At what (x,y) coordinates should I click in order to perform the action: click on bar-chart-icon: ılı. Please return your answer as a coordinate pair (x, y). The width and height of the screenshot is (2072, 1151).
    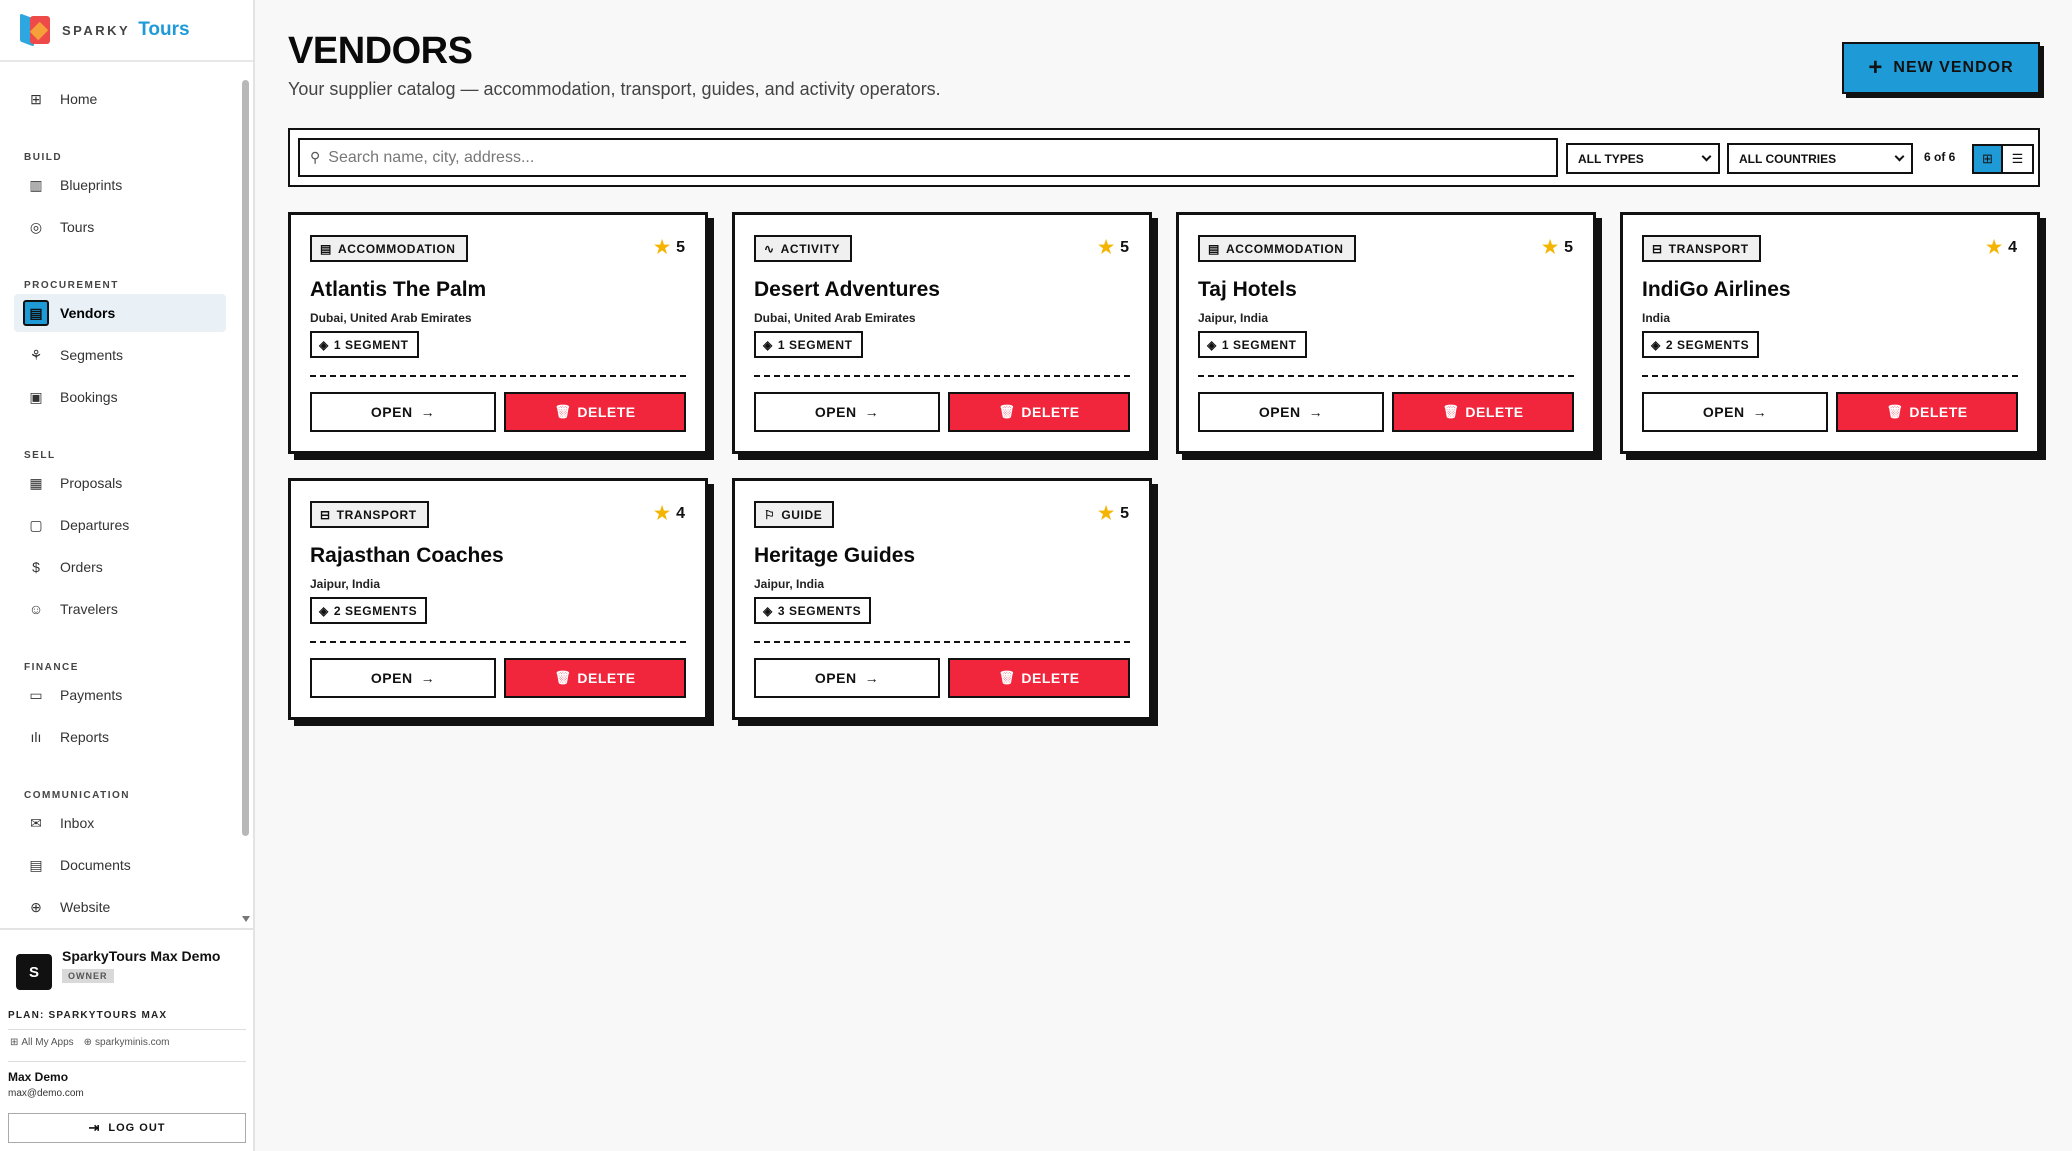
    Looking at the image, I should click on (36, 737).